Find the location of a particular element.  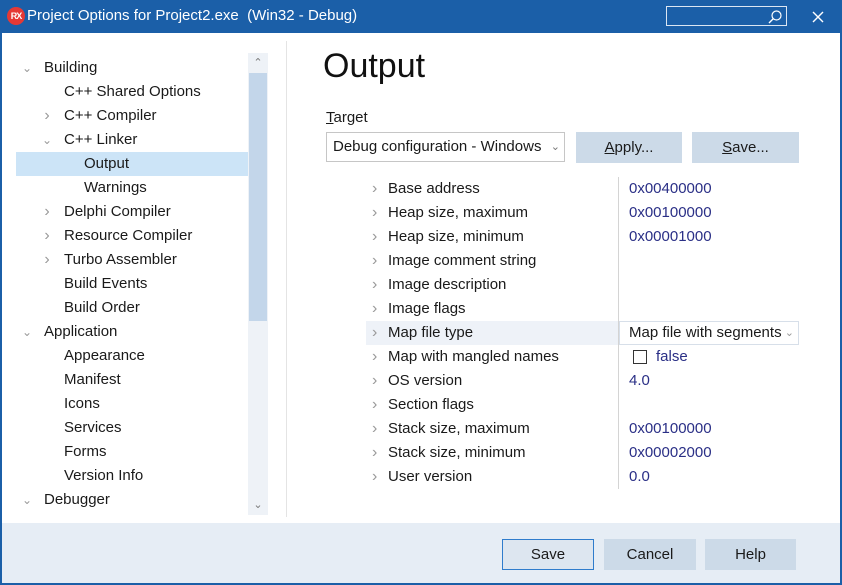

pane-divider is located at coordinates (286, 279).